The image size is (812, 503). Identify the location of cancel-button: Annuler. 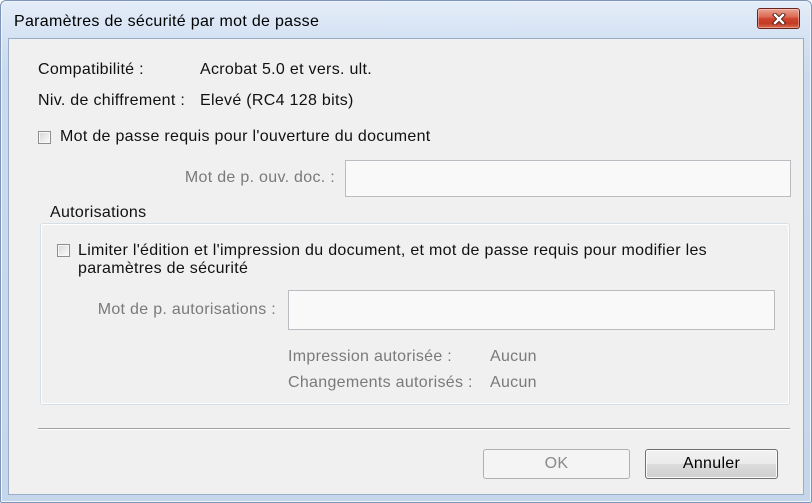
(711, 464).